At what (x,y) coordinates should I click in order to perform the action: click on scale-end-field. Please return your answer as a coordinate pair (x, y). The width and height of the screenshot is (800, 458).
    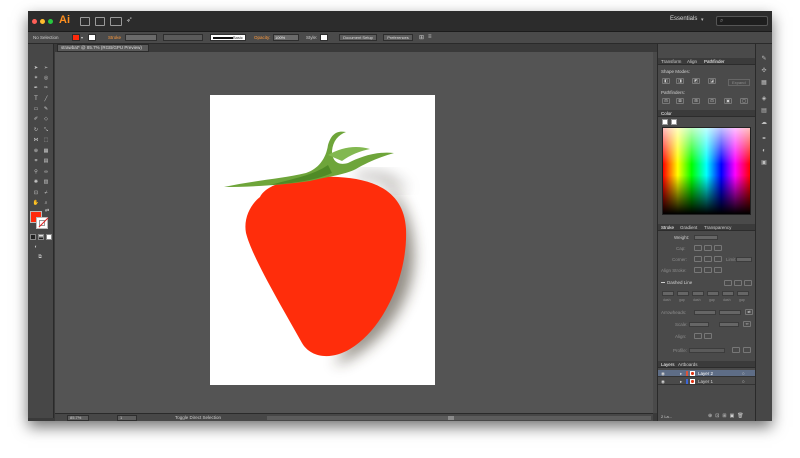
    Looking at the image, I should click on (729, 324).